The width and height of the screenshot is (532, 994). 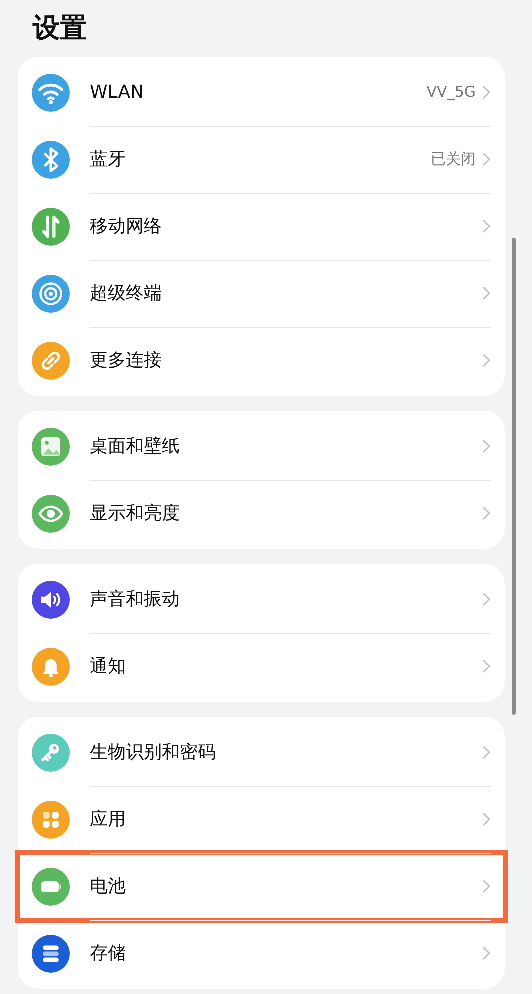 What do you see at coordinates (261, 159) in the screenshot?
I see `settings-item: 蓝牙 已关闭` at bounding box center [261, 159].